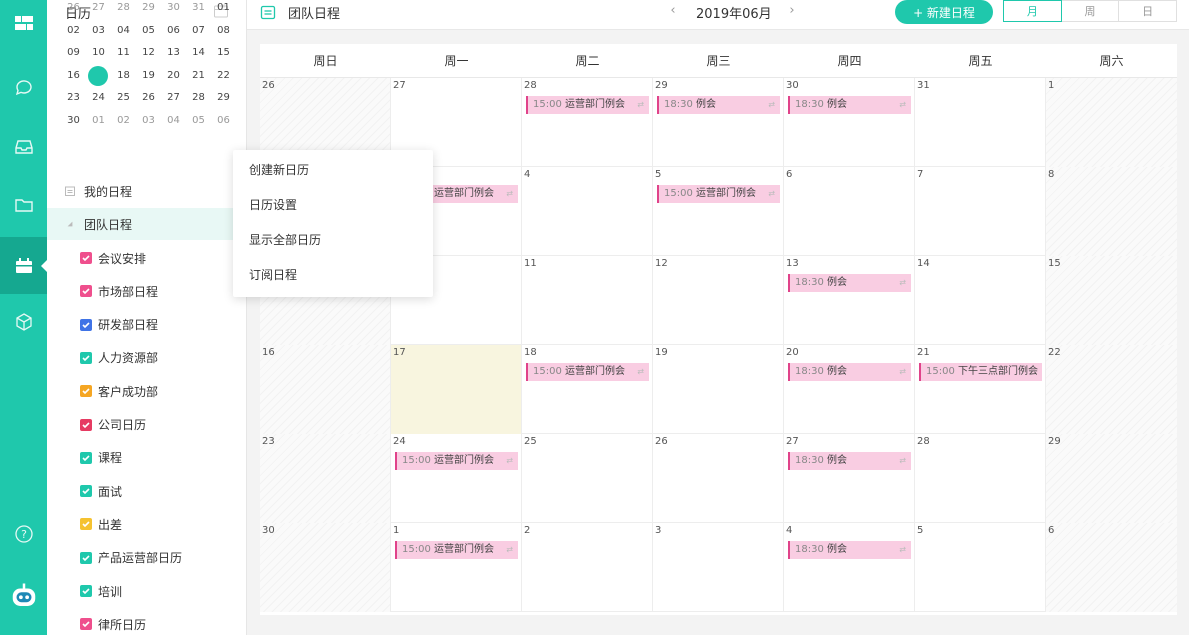  Describe the element at coordinates (148, 31) in the screenshot. I see `mini-calendar-day: 05` at that location.